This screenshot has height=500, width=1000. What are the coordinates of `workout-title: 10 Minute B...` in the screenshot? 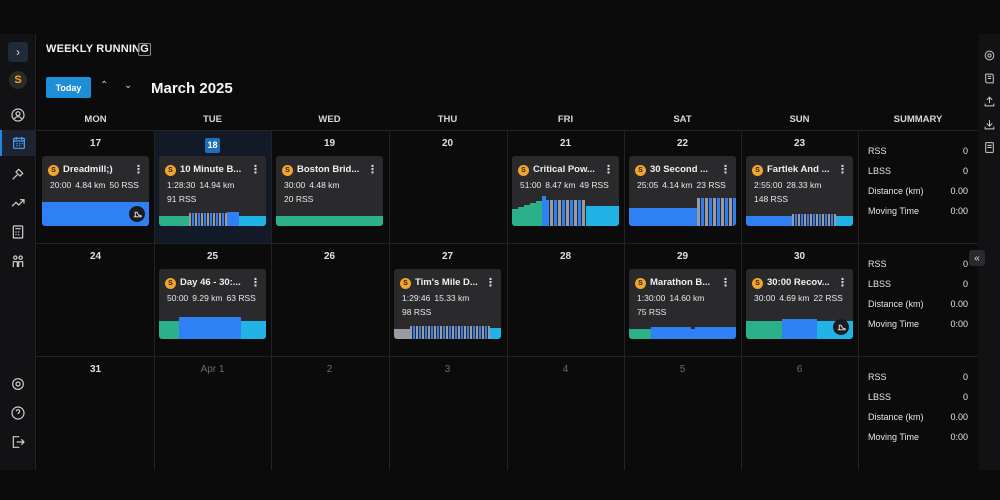 It's located at (211, 169).